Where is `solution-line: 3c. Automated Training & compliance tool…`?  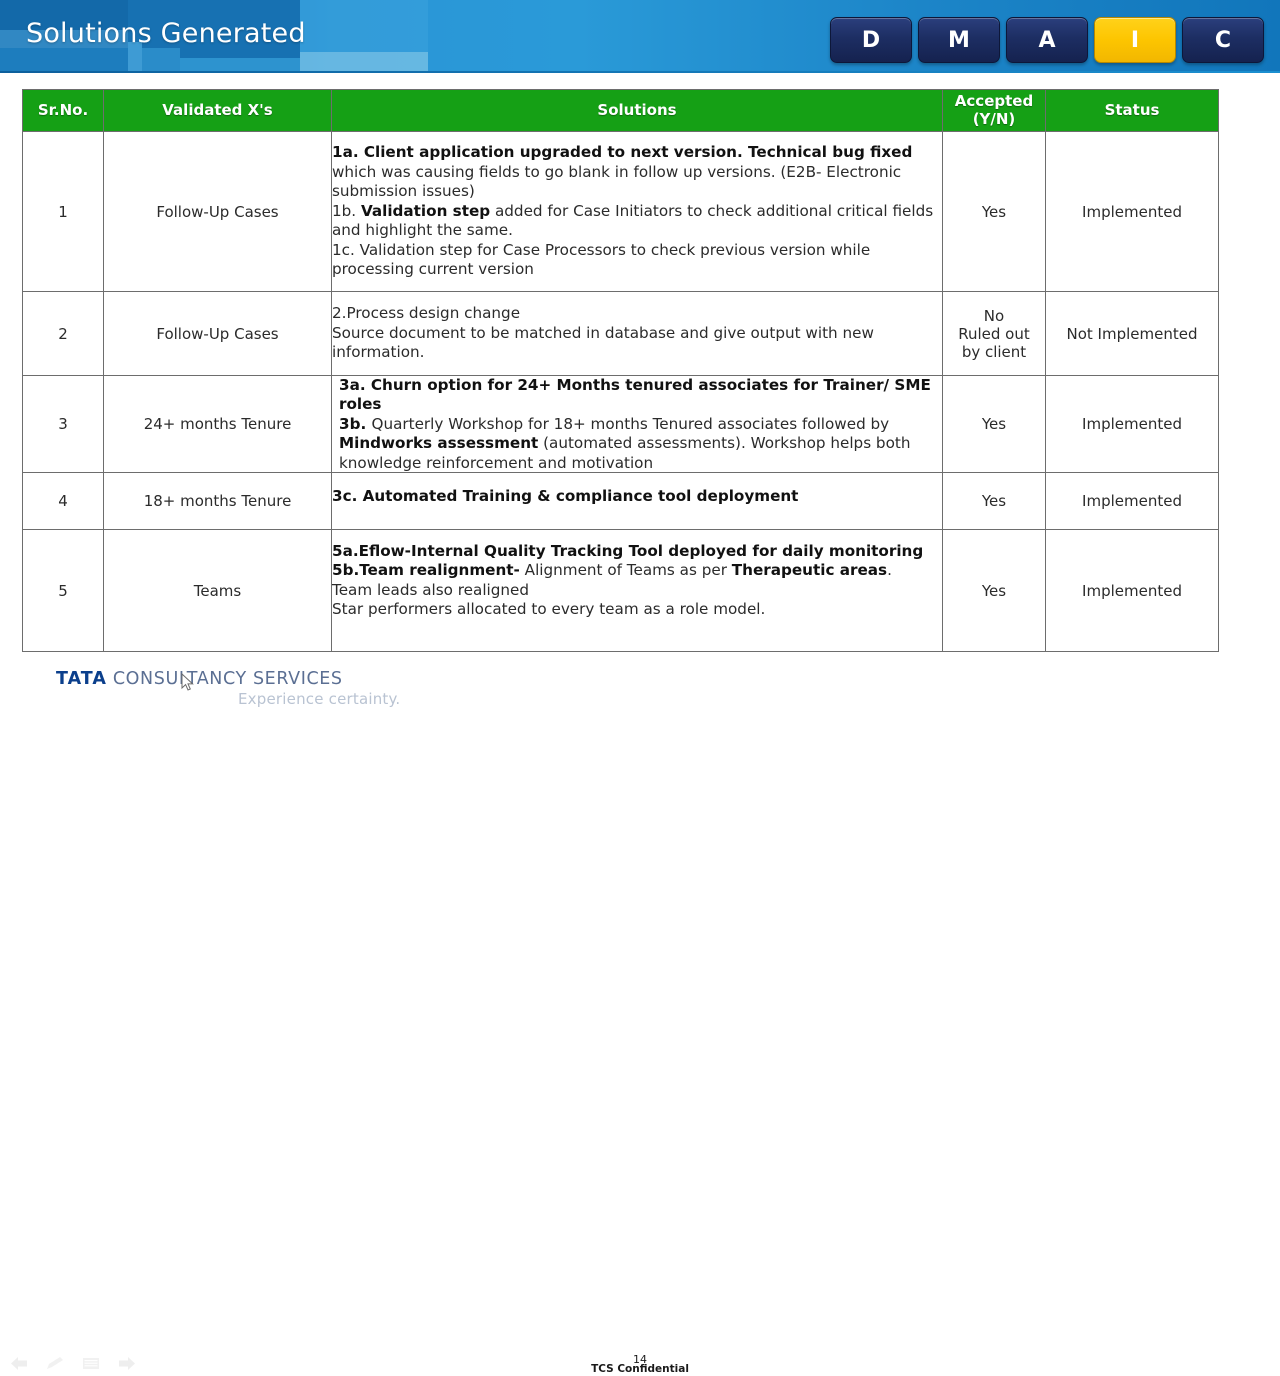
solution-line: 3c. Automated Training & compliance tool… is located at coordinates (565, 496).